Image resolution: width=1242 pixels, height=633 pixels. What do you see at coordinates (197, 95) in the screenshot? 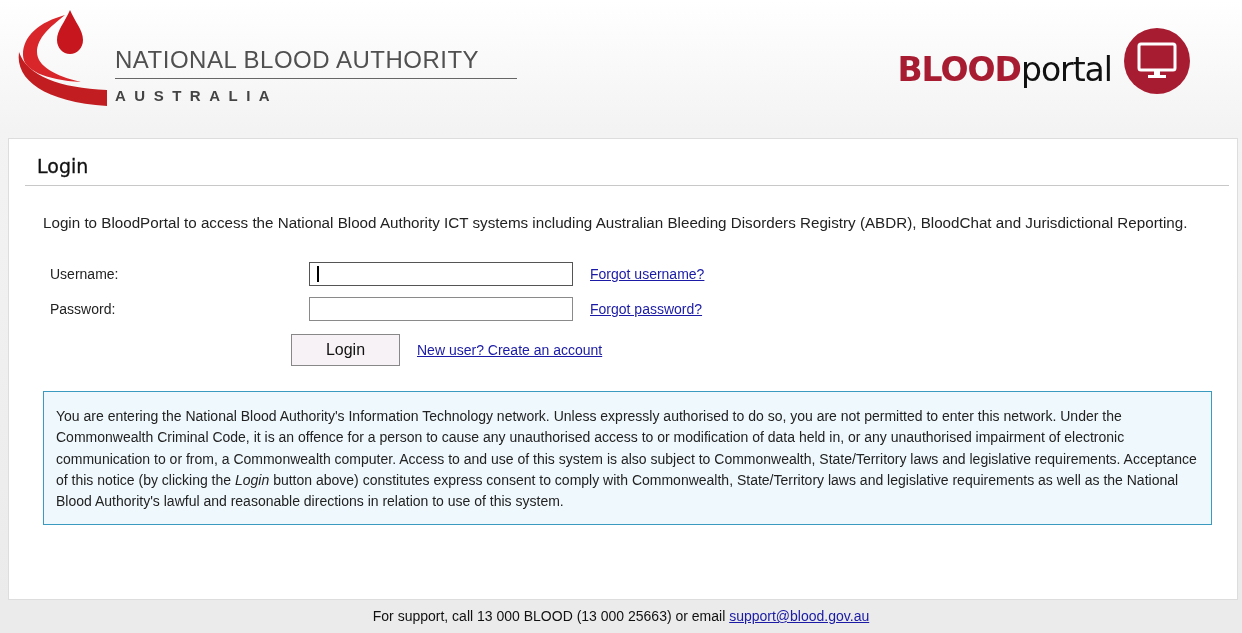
I see `organisation-country: AUSTRALIA` at bounding box center [197, 95].